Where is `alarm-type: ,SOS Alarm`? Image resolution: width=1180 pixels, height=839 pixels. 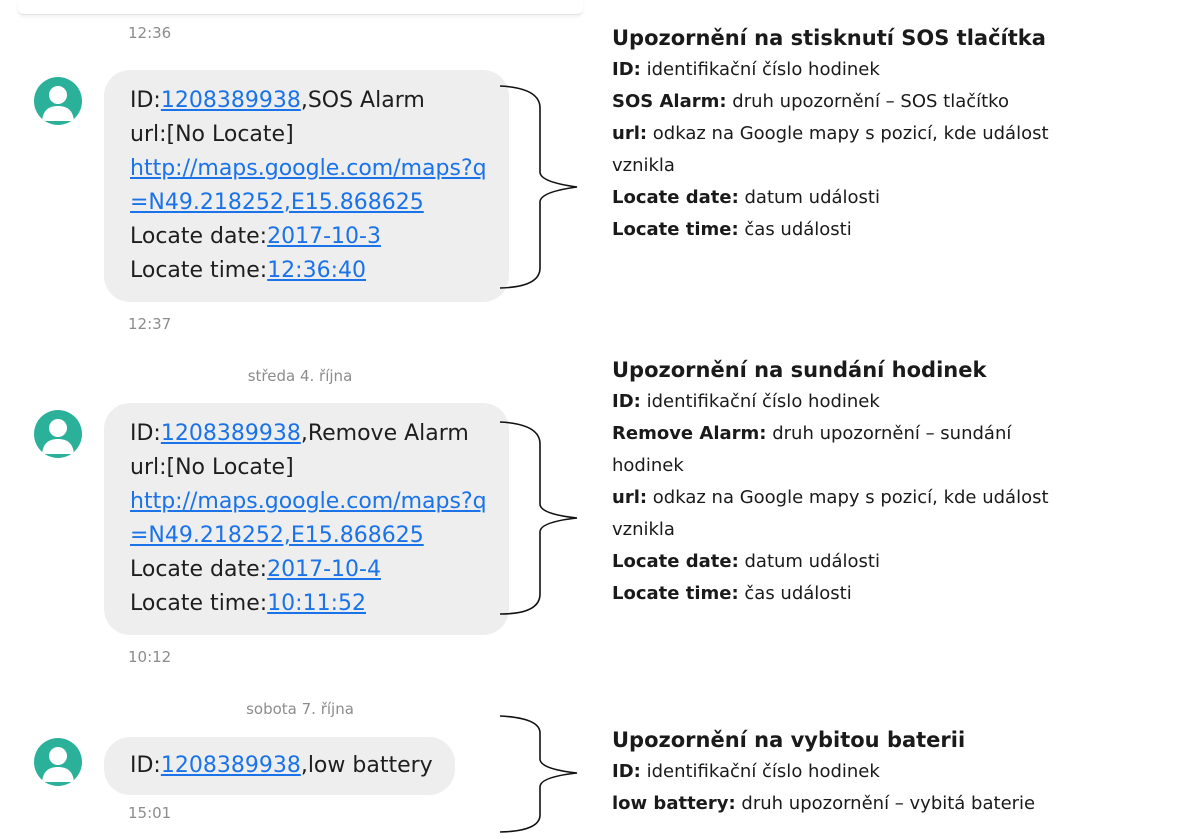
alarm-type: ,SOS Alarm is located at coordinates (362, 100).